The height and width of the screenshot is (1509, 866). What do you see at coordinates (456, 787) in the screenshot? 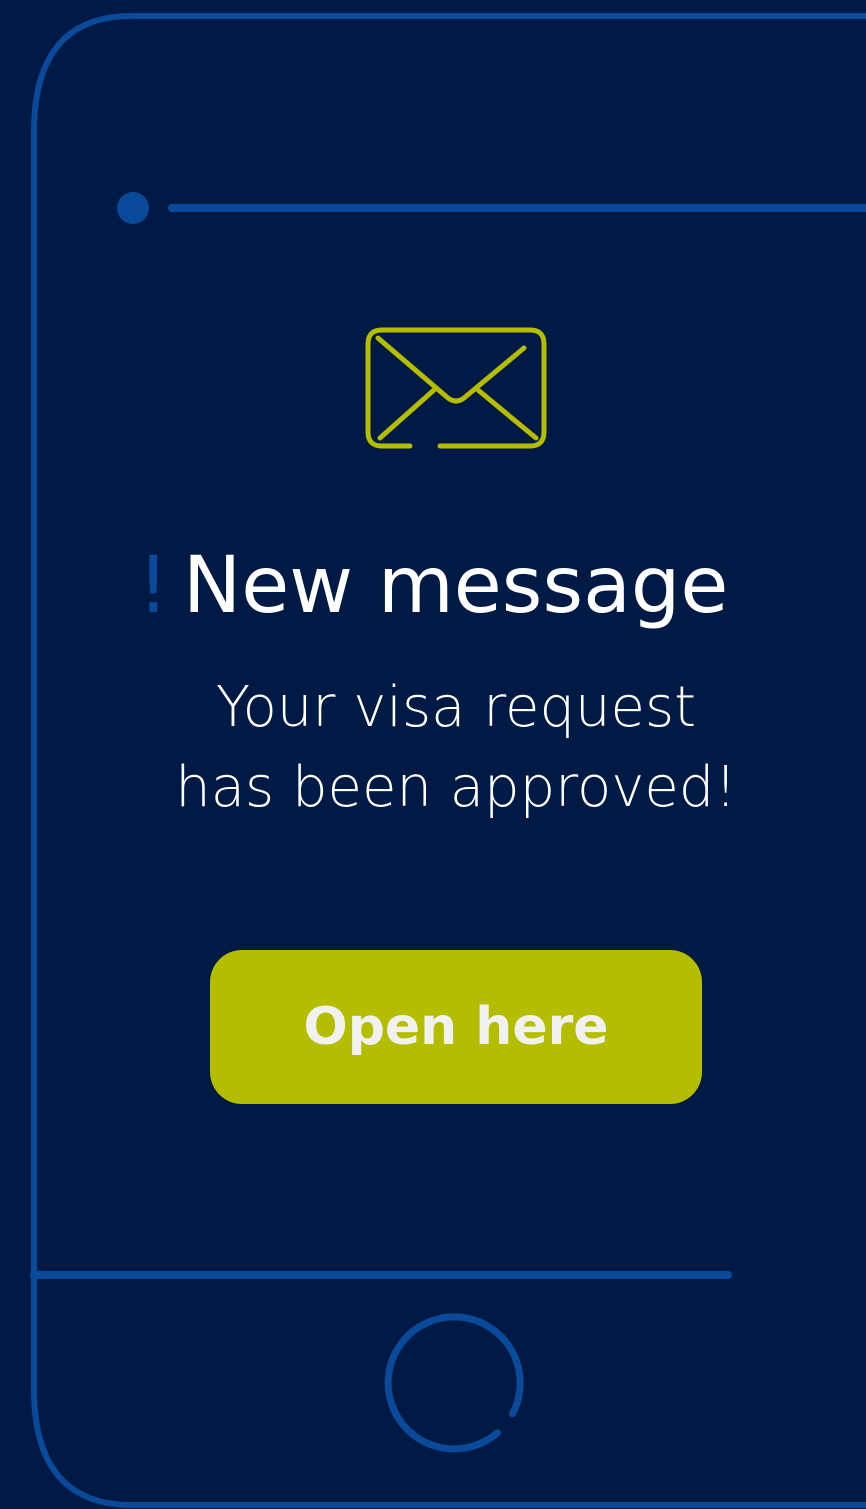
I see `notification-body-line-2: has been approved!` at bounding box center [456, 787].